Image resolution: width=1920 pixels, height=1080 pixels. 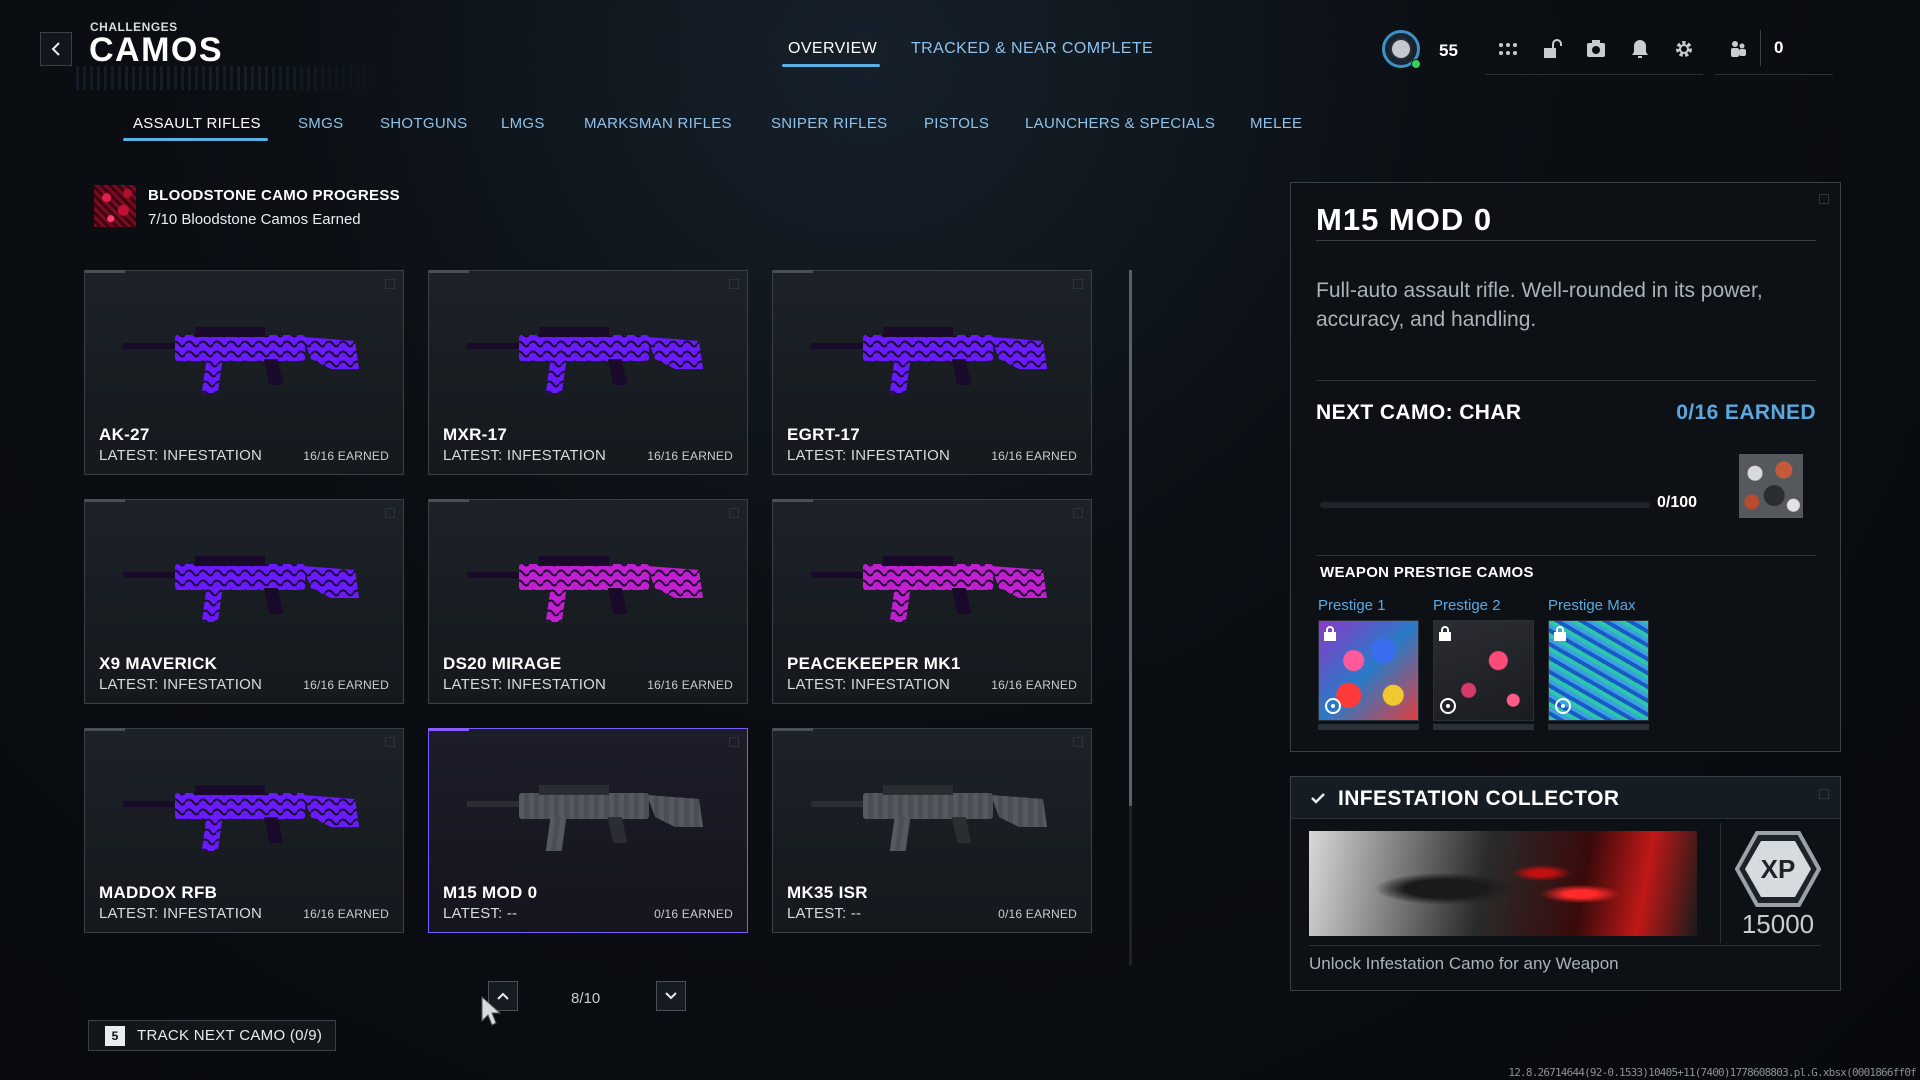 I want to click on category-tab-melee: MELEE, so click(x=1276, y=123).